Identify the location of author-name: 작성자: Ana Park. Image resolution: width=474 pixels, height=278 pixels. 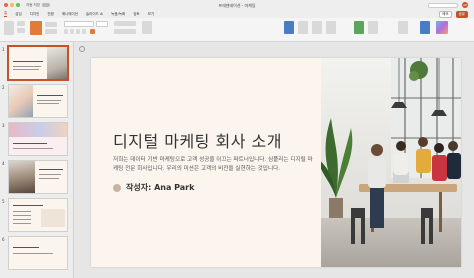
(160, 187).